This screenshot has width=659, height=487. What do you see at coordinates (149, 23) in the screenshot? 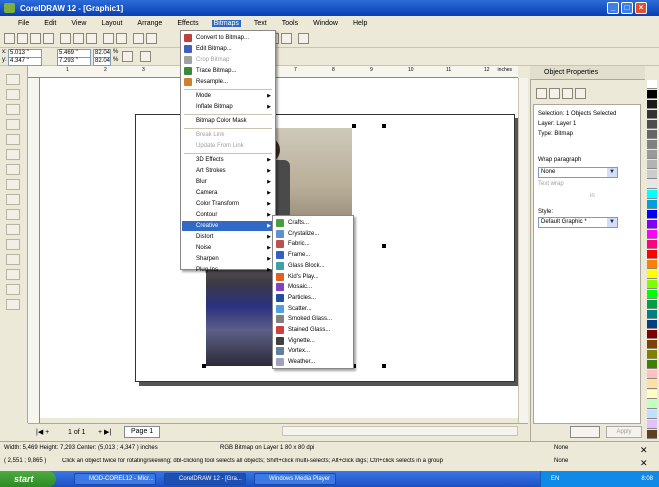
I see `menu-arrange: Arrange` at bounding box center [149, 23].